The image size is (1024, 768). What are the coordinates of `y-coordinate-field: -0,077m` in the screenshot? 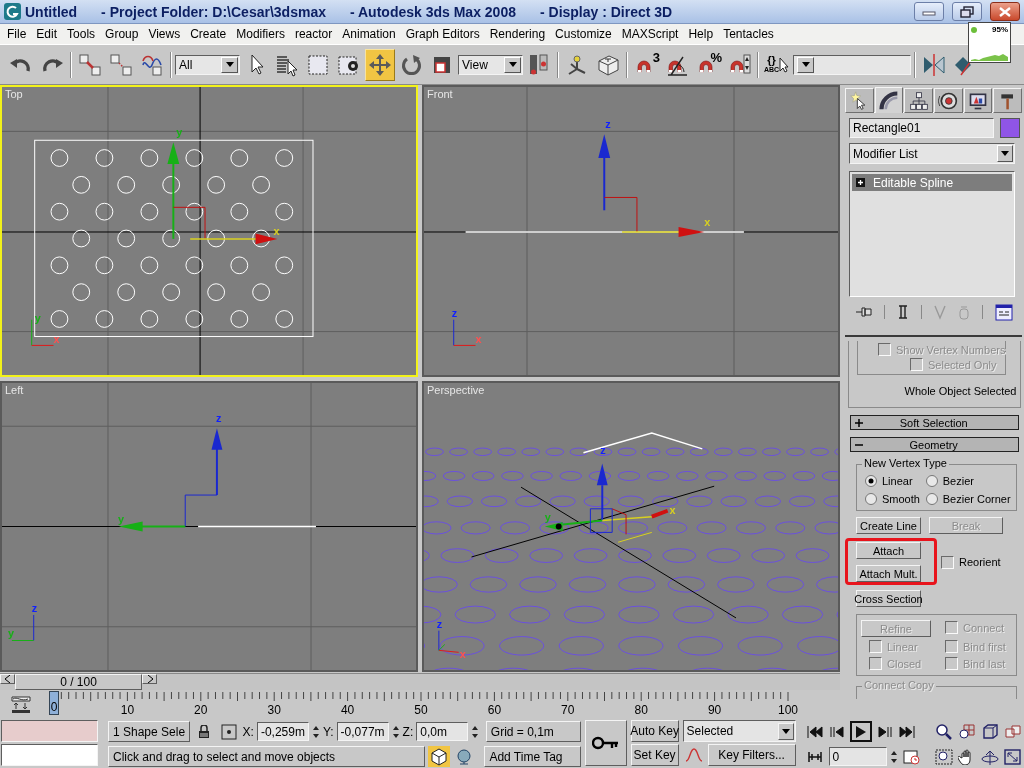 It's located at (362, 731).